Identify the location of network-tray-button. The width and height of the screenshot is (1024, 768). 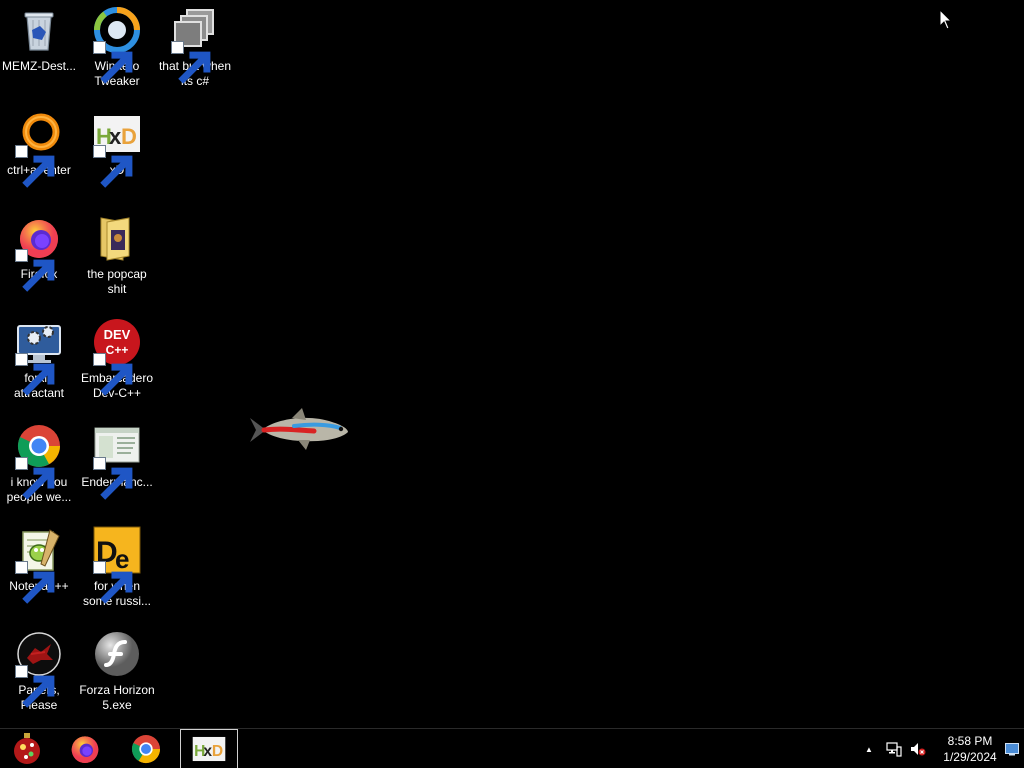
(894, 748).